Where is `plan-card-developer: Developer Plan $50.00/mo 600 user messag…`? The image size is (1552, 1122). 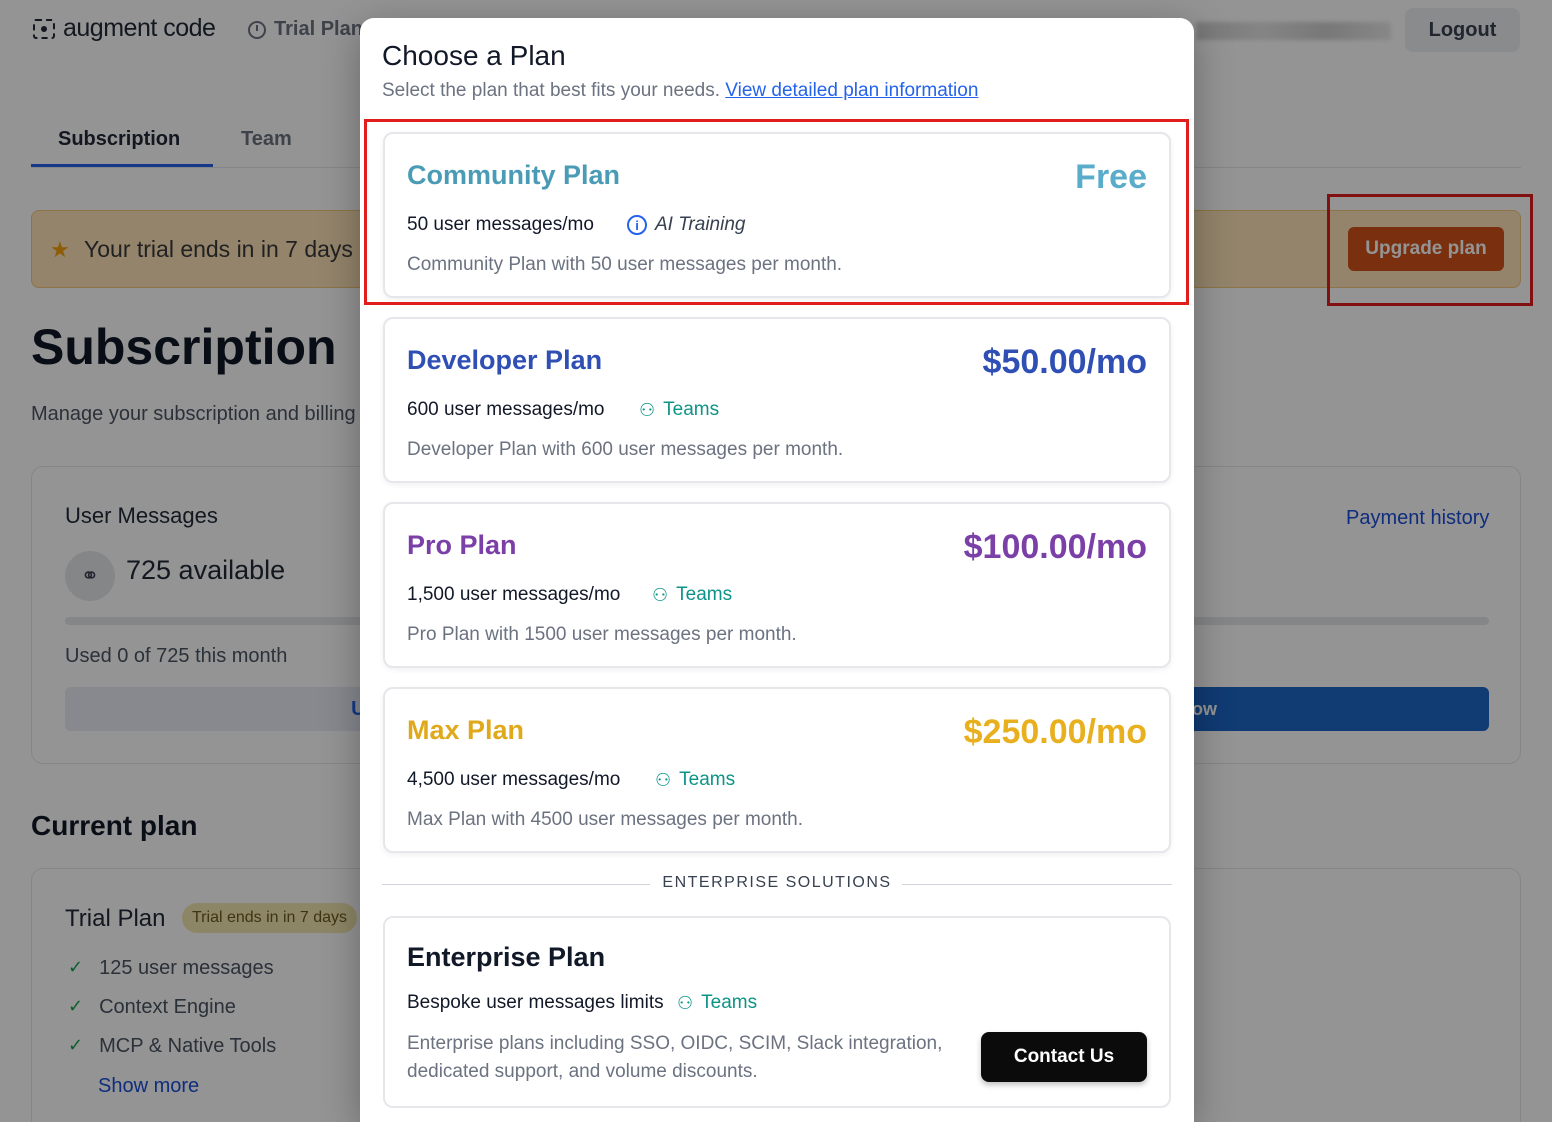
plan-card-developer: Developer Plan $50.00/mo 600 user messag… is located at coordinates (777, 400).